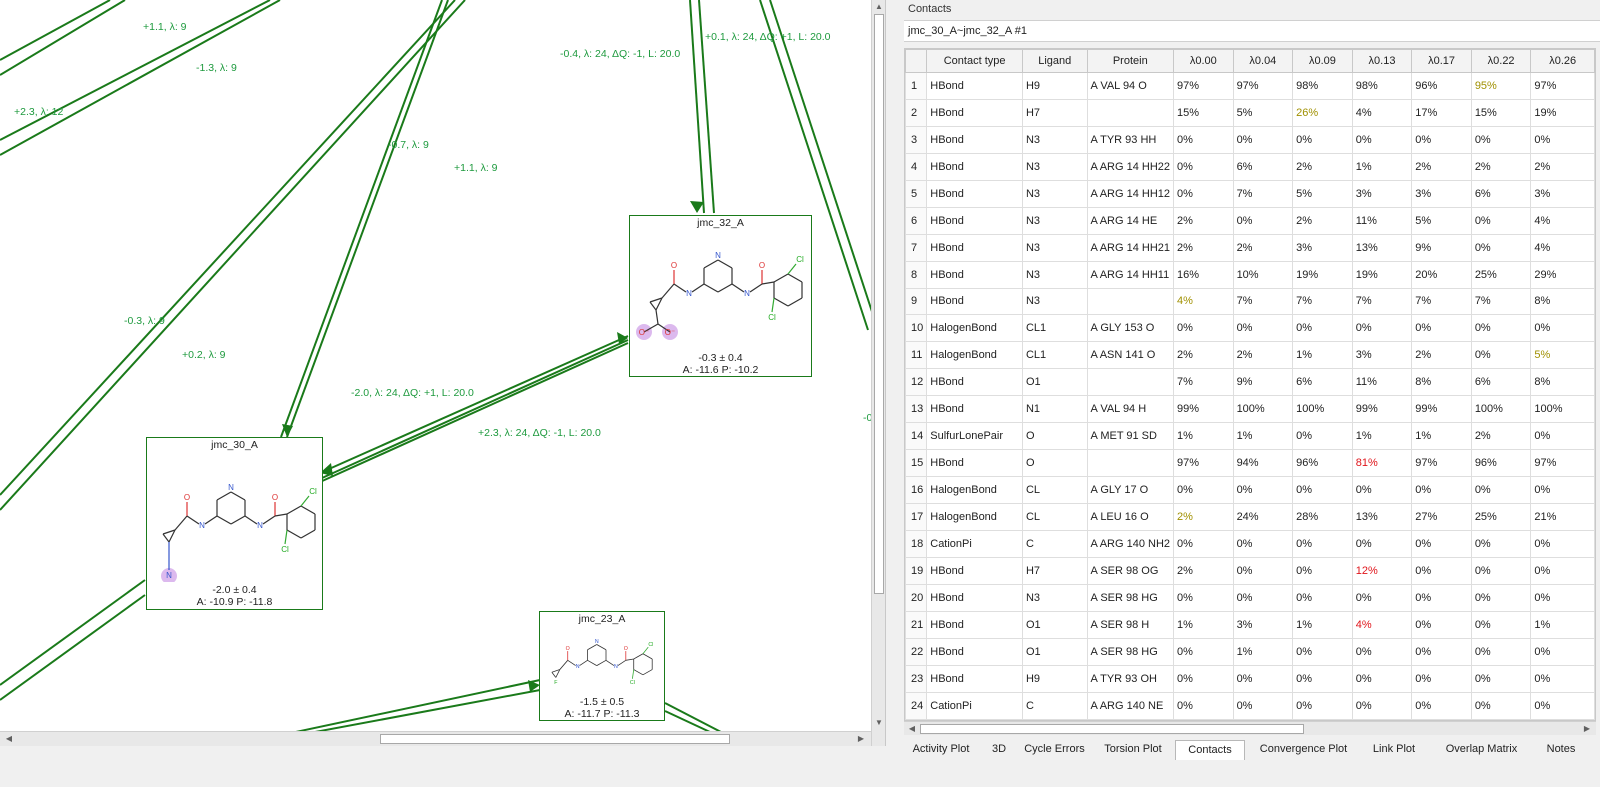 This screenshot has height=787, width=1600. What do you see at coordinates (1263, 517) in the screenshot?
I see `table-cell: 24%` at bounding box center [1263, 517].